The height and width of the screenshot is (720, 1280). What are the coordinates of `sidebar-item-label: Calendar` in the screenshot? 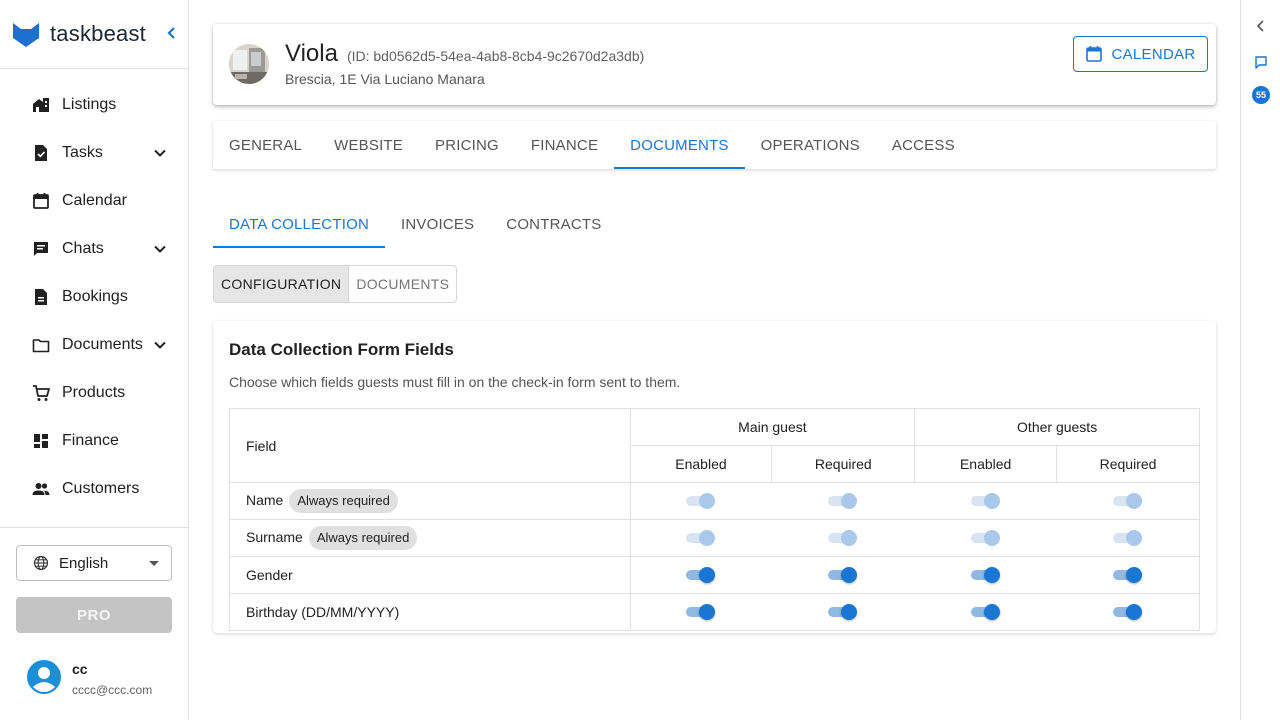 It's located at (94, 200).